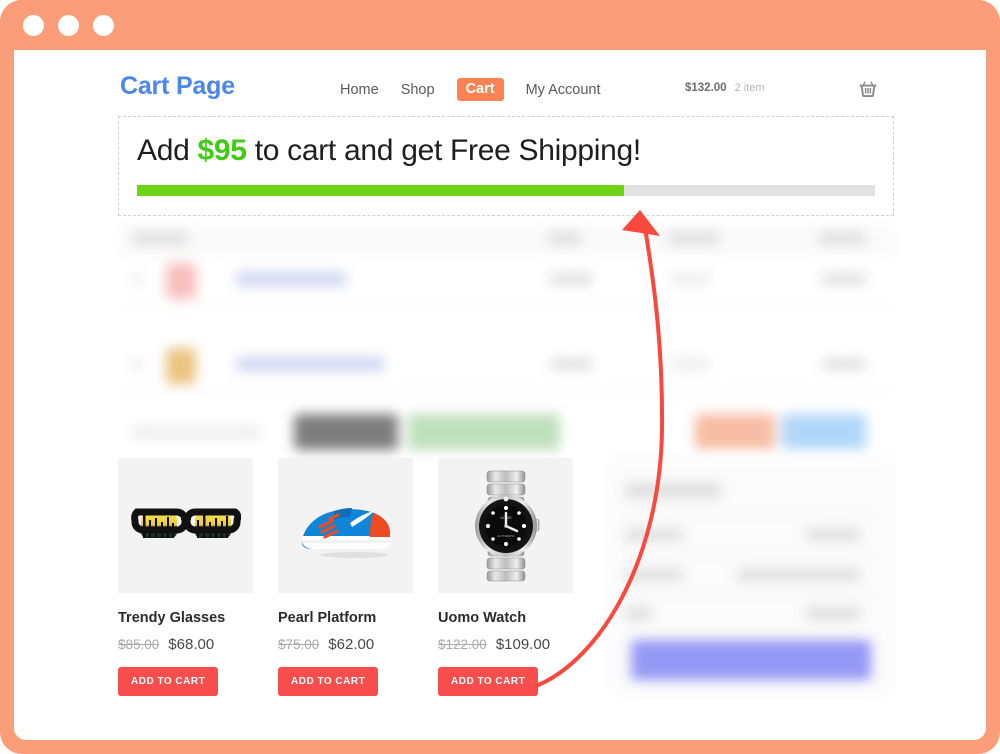 This screenshot has height=754, width=1000. I want to click on secondary-action-button, so click(735, 432).